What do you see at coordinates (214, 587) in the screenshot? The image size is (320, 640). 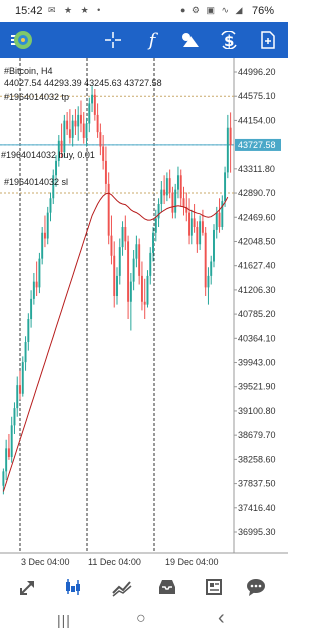 I see `news-icon` at bounding box center [214, 587].